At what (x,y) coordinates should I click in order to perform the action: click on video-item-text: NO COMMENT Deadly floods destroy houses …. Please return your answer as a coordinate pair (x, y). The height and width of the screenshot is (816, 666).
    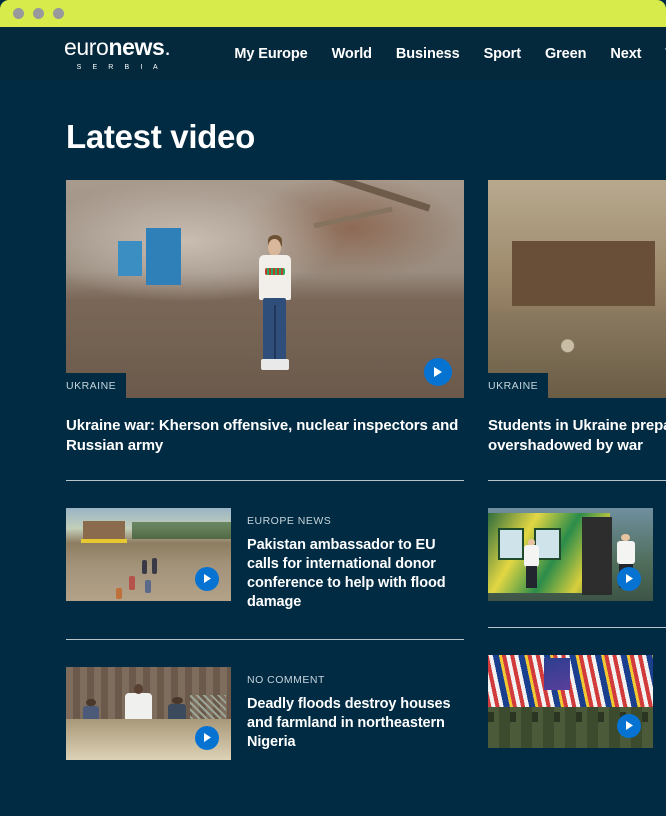
    Looking at the image, I should click on (355, 710).